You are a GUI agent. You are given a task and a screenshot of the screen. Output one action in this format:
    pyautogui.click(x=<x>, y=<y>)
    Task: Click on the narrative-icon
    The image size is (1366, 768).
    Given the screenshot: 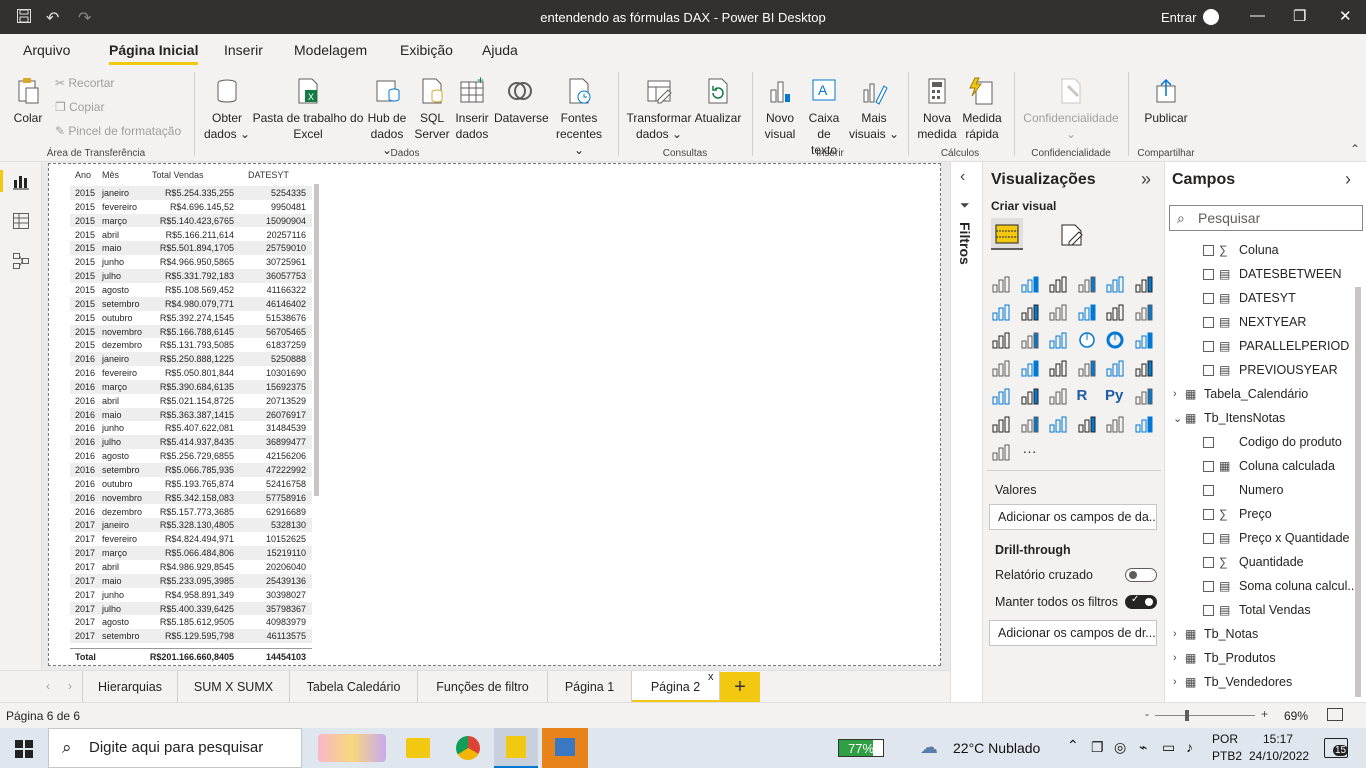 What is the action you would take?
    pyautogui.click(x=1058, y=424)
    